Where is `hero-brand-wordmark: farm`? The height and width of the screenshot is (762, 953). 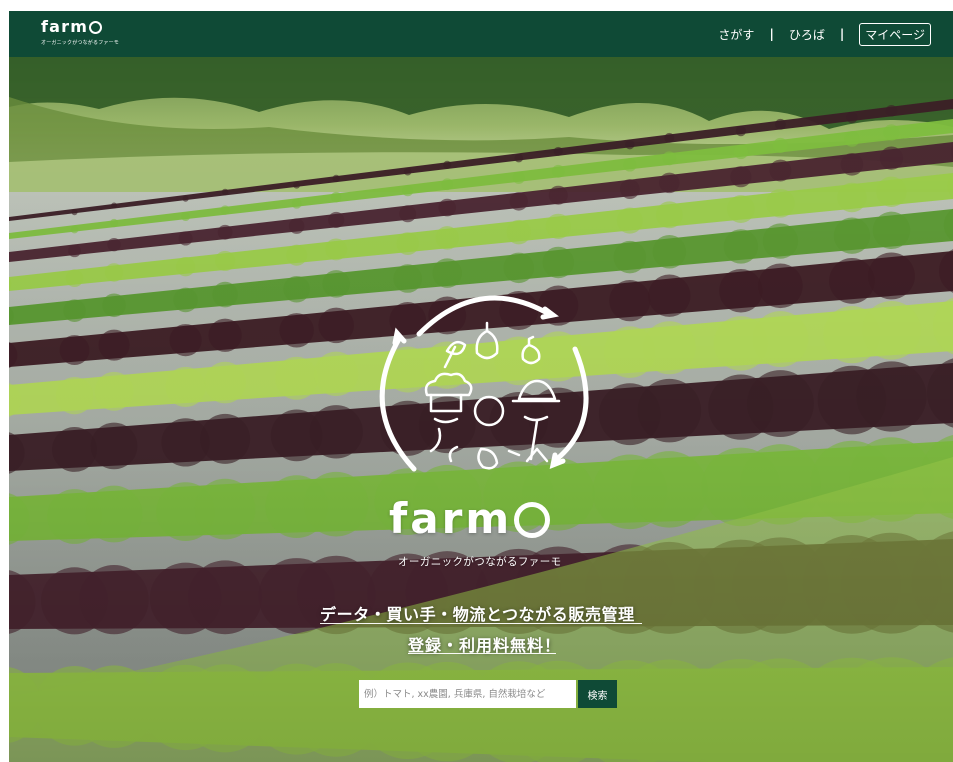
hero-brand-wordmark: farm is located at coordinates (489, 518).